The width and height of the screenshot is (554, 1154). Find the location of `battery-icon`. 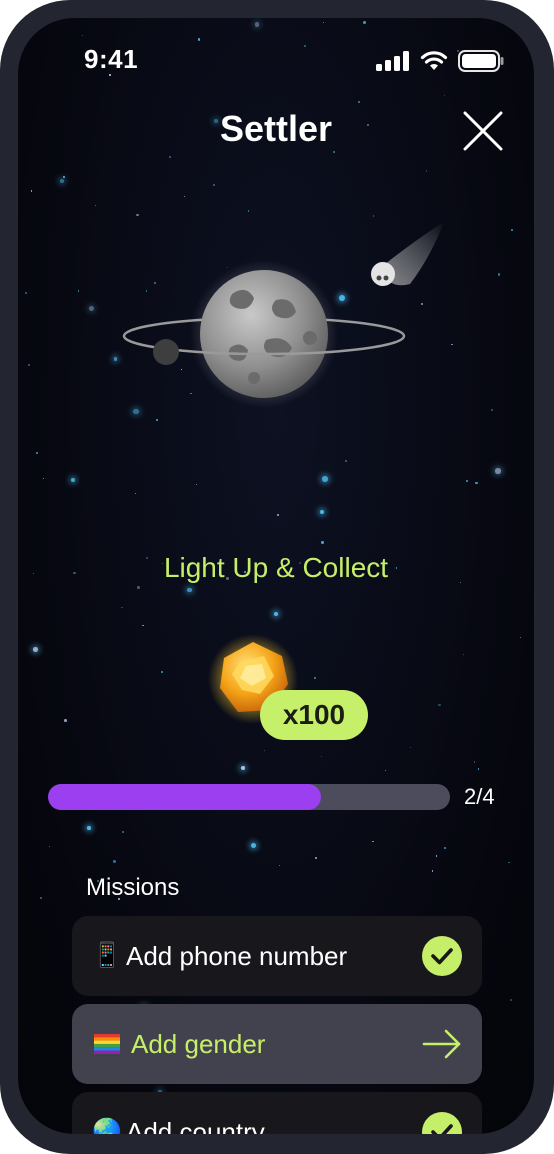

battery-icon is located at coordinates (481, 61).